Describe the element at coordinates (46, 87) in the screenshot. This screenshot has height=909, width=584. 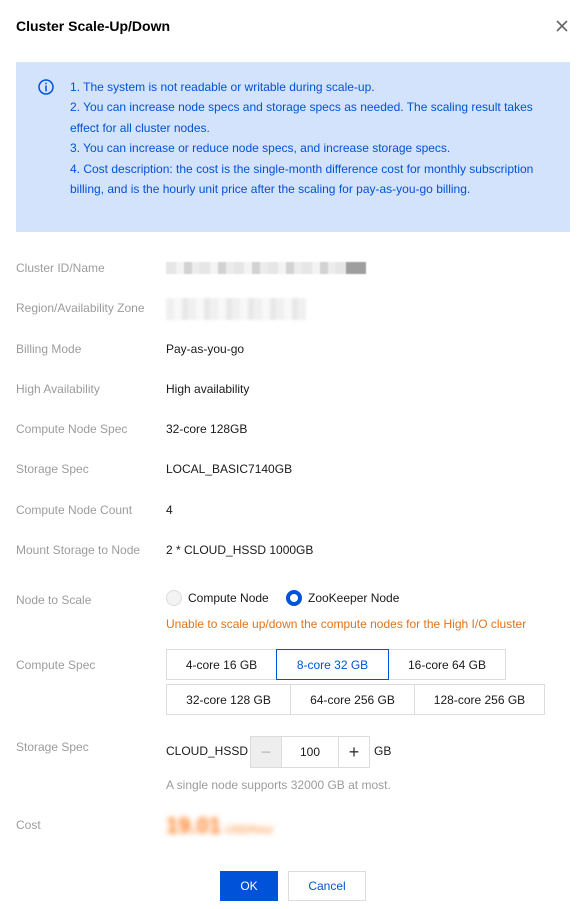
I see `info-circle-icon` at that location.